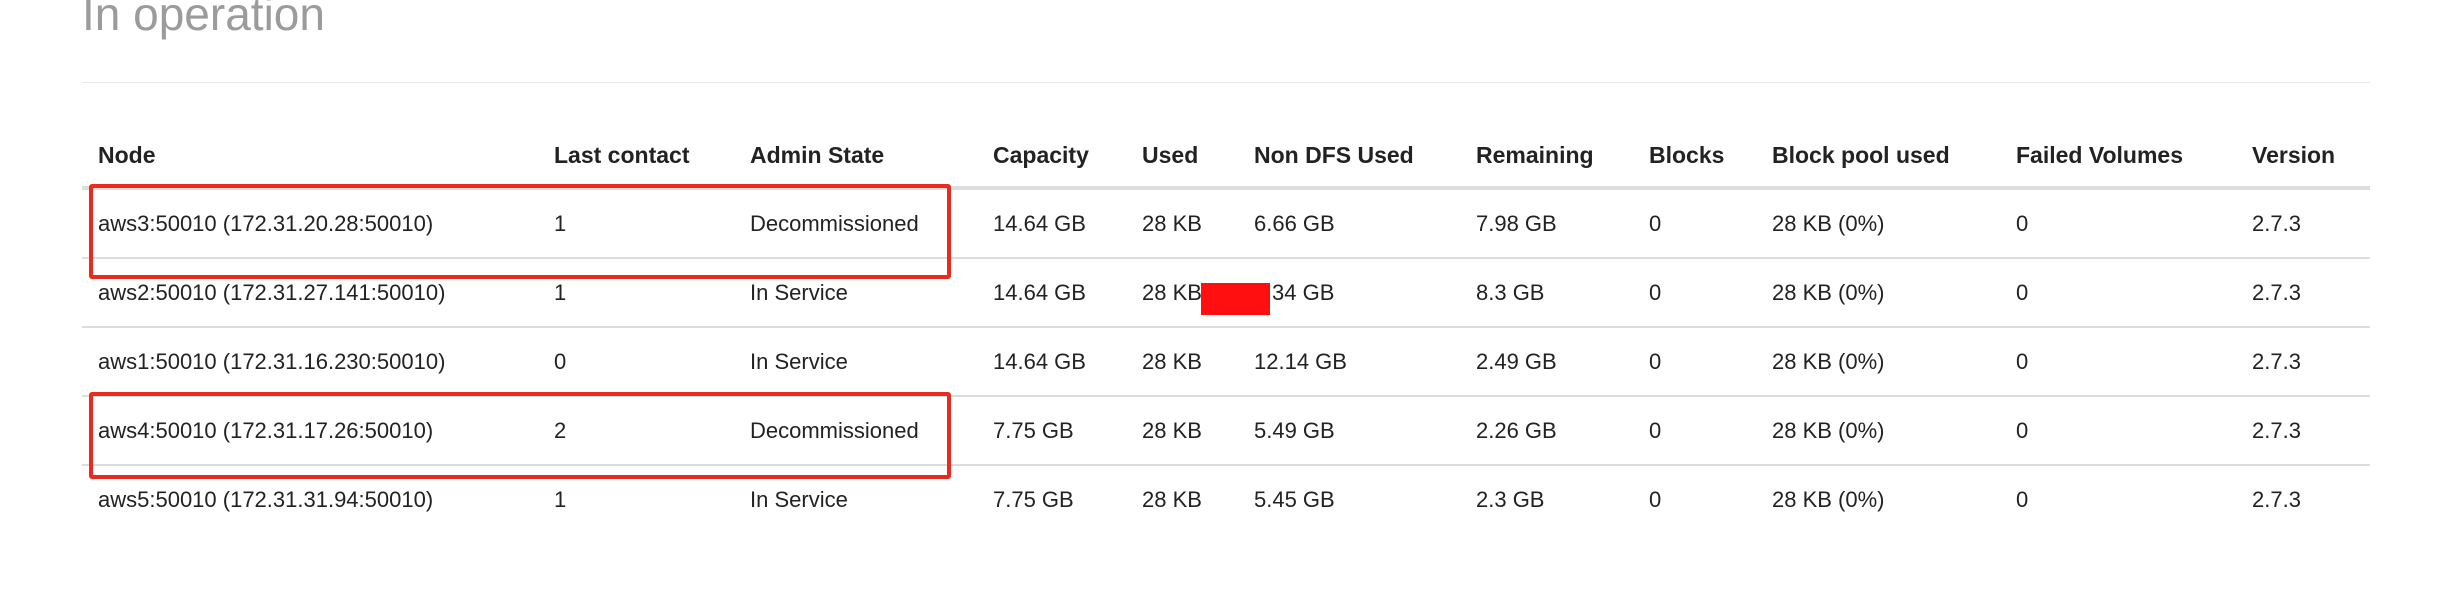  I want to click on cell-non-dfs-used: 6.66 GB, so click(1349, 223).